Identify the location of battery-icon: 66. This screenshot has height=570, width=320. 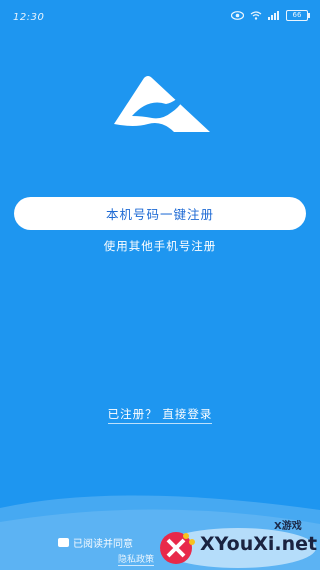
(298, 15).